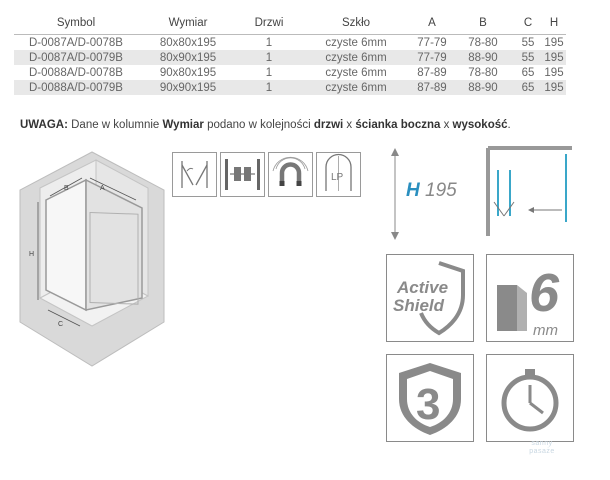 Image resolution: width=610 pixels, height=480 pixels. What do you see at coordinates (419, 305) in the screenshot?
I see `active-shield-line2: Shield` at bounding box center [419, 305].